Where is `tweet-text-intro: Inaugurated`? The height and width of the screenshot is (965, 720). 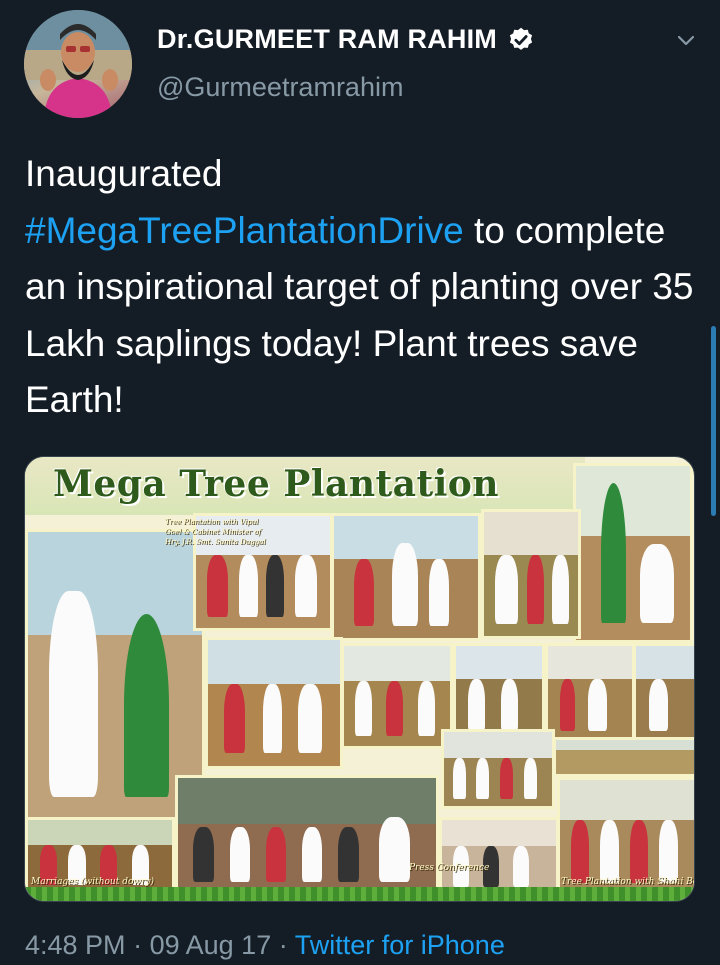 tweet-text-intro: Inaugurated is located at coordinates (124, 173).